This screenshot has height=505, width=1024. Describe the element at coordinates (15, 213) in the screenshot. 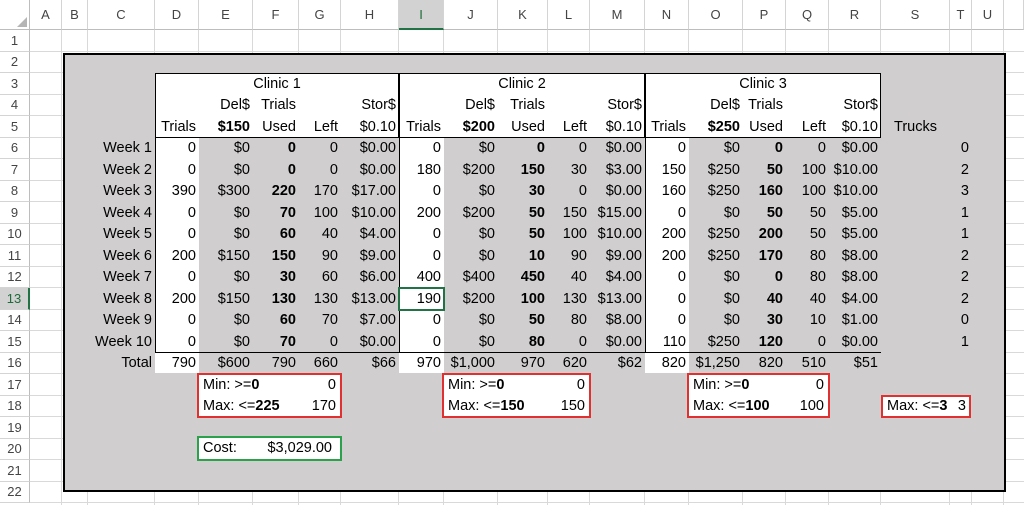

I see `row-header-9: 9` at that location.